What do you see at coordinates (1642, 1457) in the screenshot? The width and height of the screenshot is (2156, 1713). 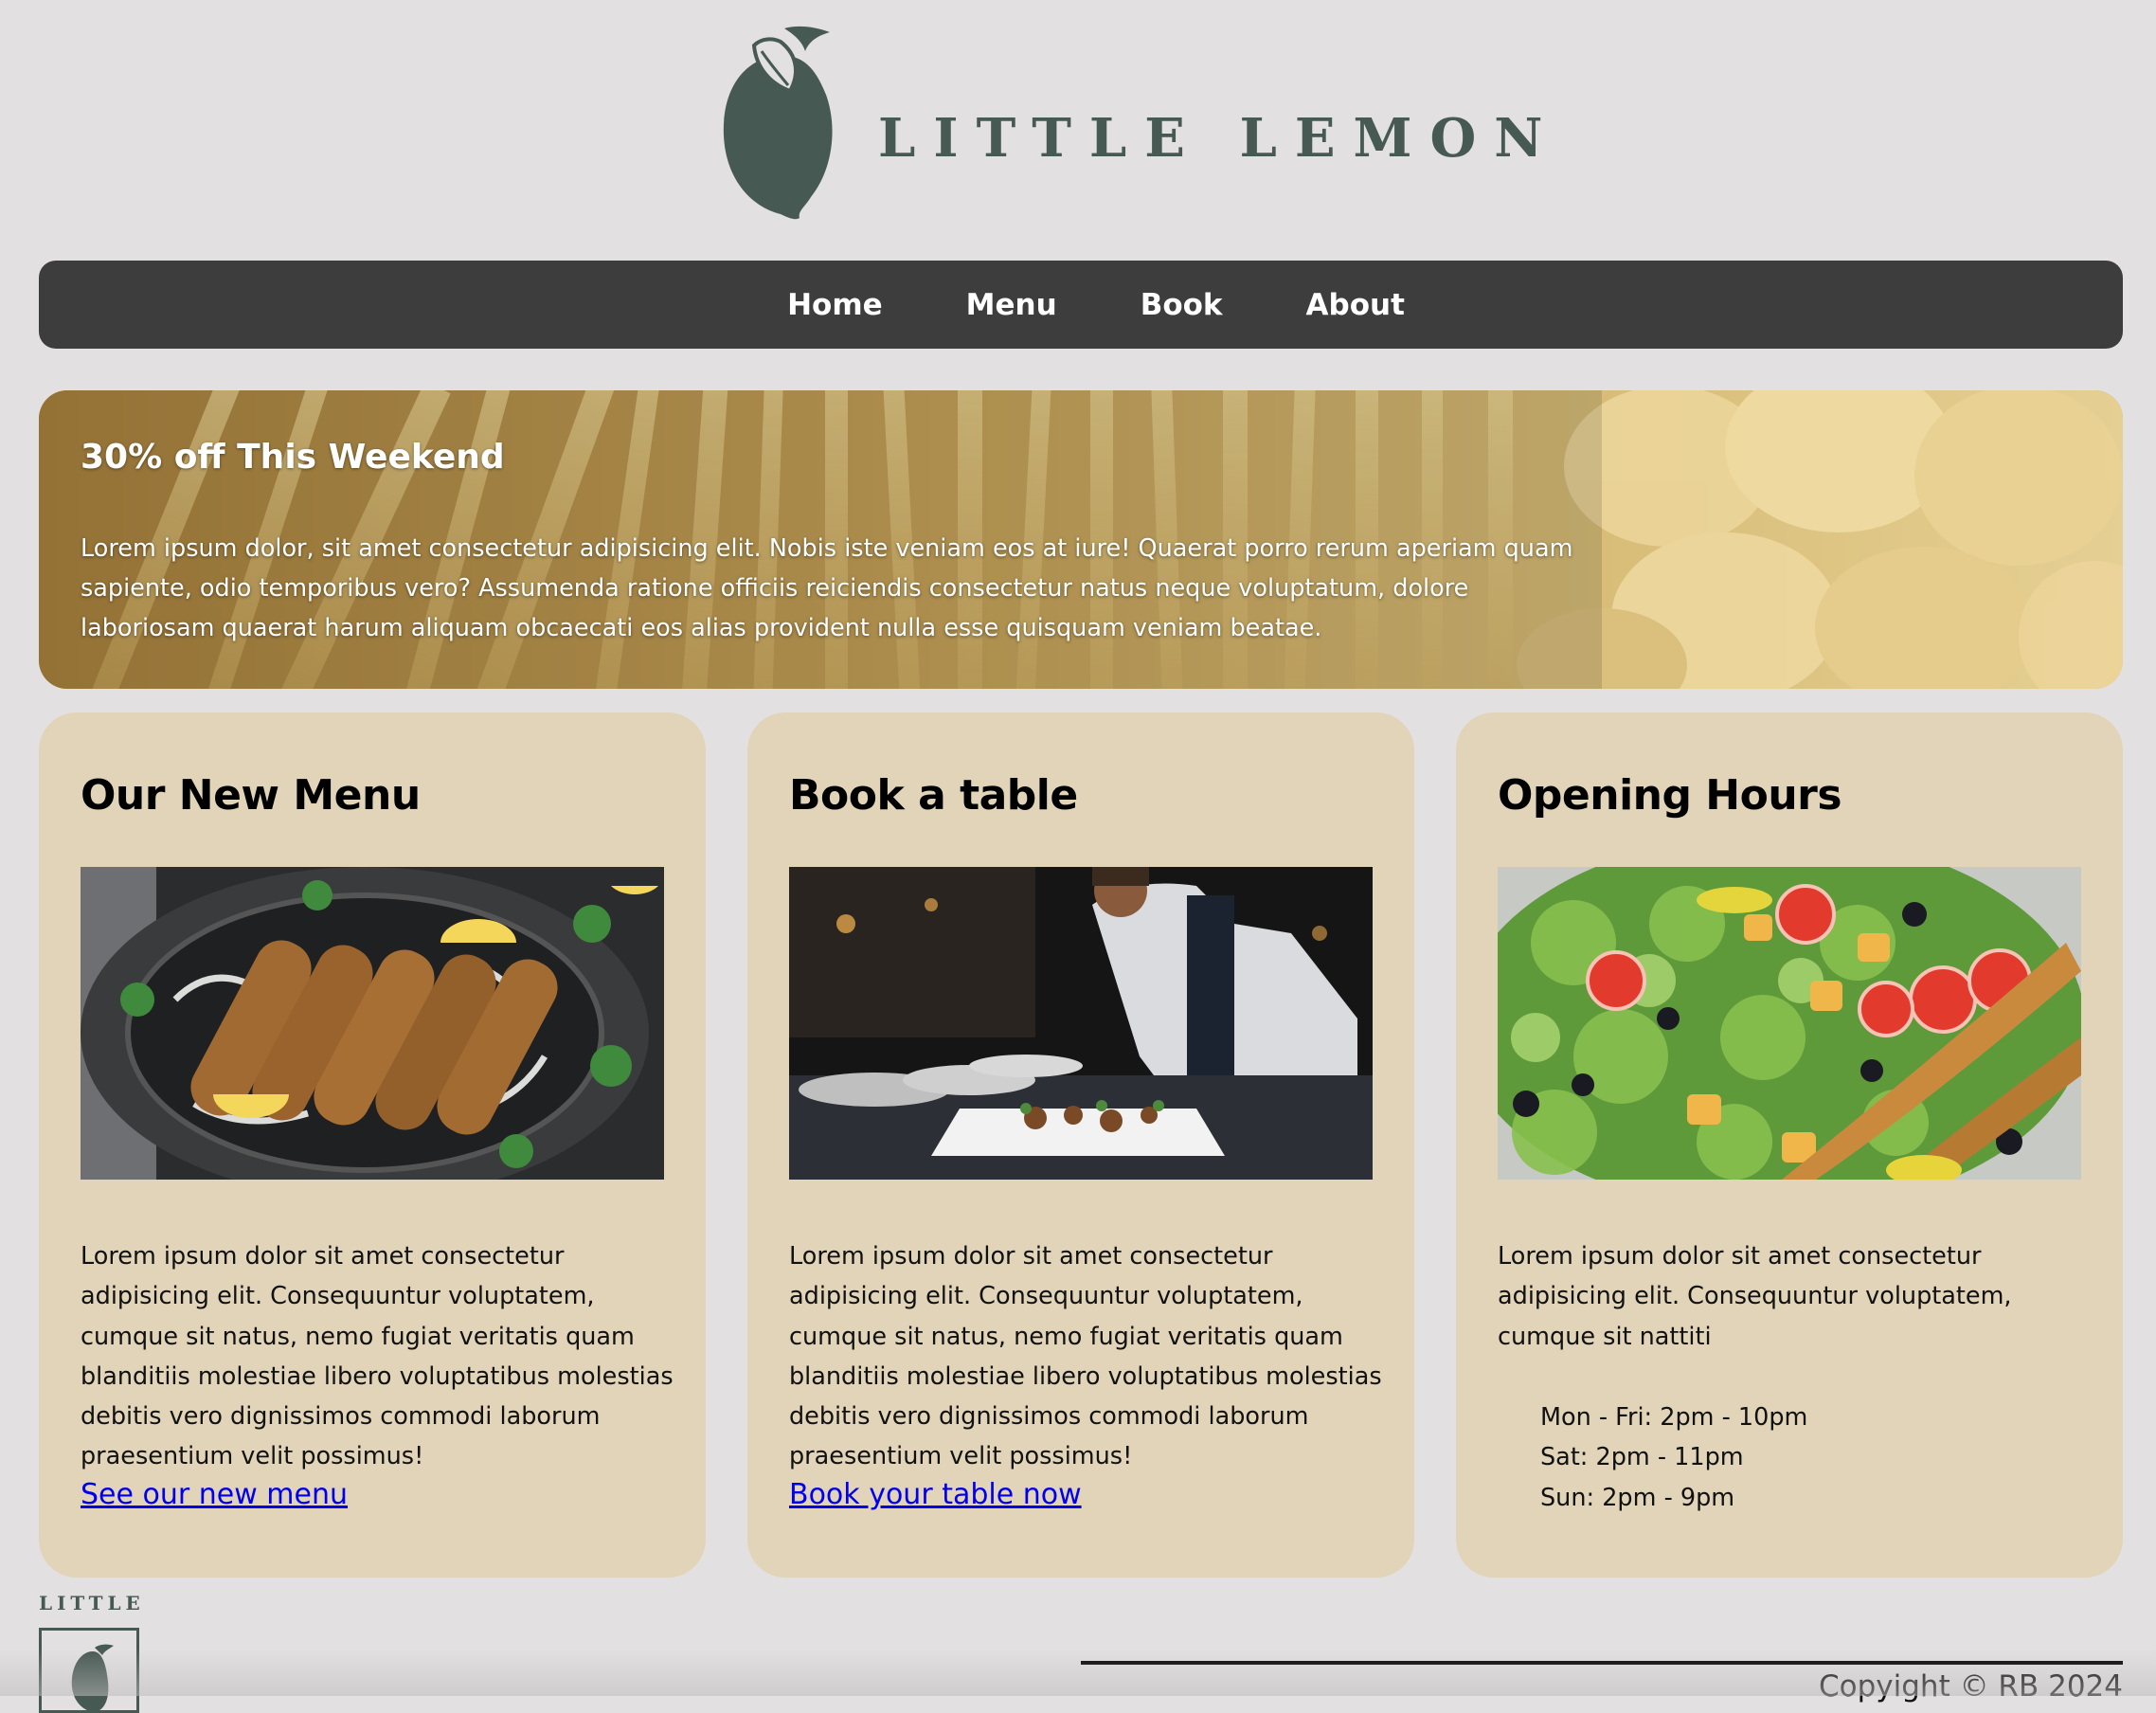 I see `hours-saturday: Sat: 2pm - 11pm` at bounding box center [1642, 1457].